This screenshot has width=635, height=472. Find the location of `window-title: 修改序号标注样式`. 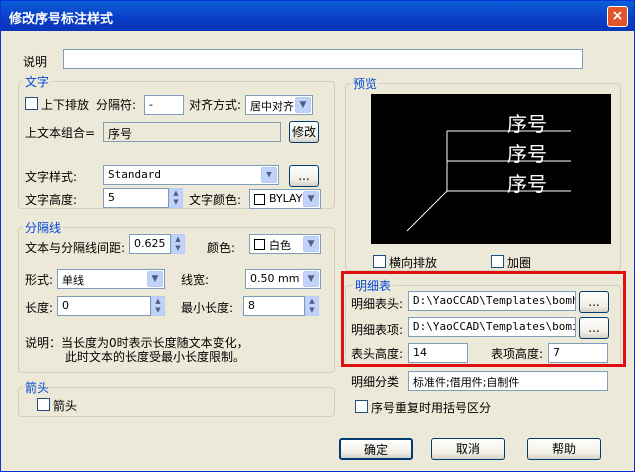

window-title: 修改序号标注样式 is located at coordinates (61, 19).